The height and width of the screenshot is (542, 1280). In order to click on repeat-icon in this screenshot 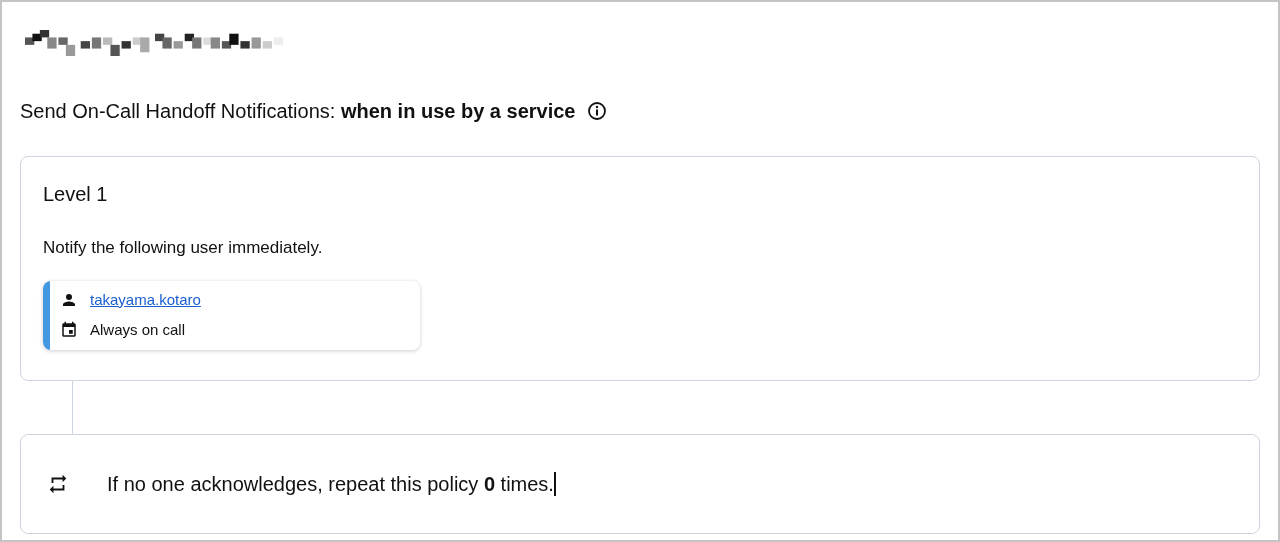, I will do `click(58, 484)`.